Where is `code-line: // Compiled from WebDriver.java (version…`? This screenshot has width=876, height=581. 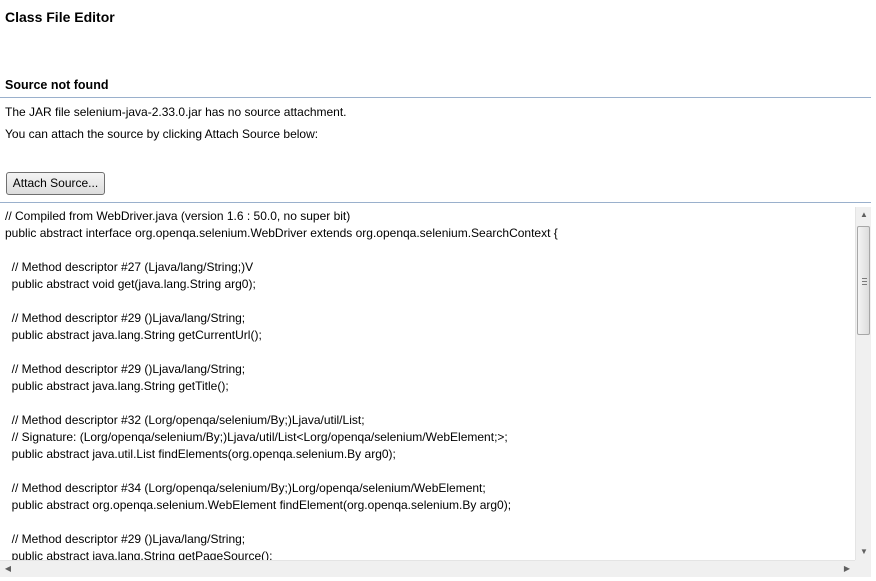 code-line: // Compiled from WebDriver.java (version… is located at coordinates (178, 216).